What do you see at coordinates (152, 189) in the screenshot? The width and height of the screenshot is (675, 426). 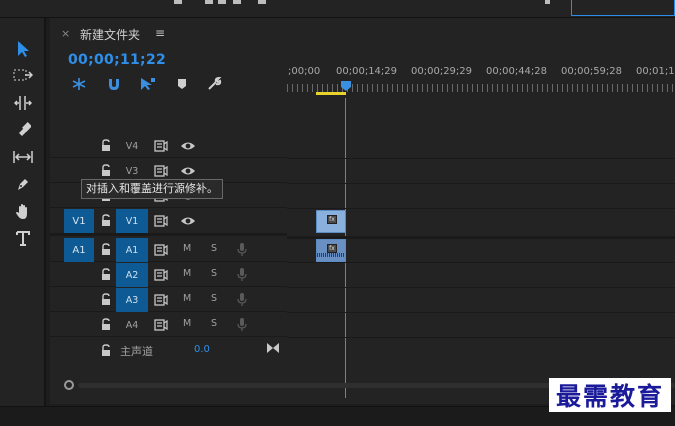 I see `source-patch-tooltip: 对插入和覆盖进行源修补。` at bounding box center [152, 189].